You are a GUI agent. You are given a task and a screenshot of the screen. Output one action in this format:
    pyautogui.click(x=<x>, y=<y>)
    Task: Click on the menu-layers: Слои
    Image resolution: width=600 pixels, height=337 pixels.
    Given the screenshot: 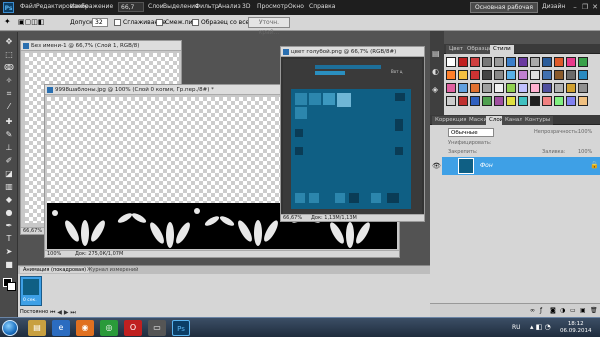 What is the action you would take?
    pyautogui.click(x=156, y=6)
    